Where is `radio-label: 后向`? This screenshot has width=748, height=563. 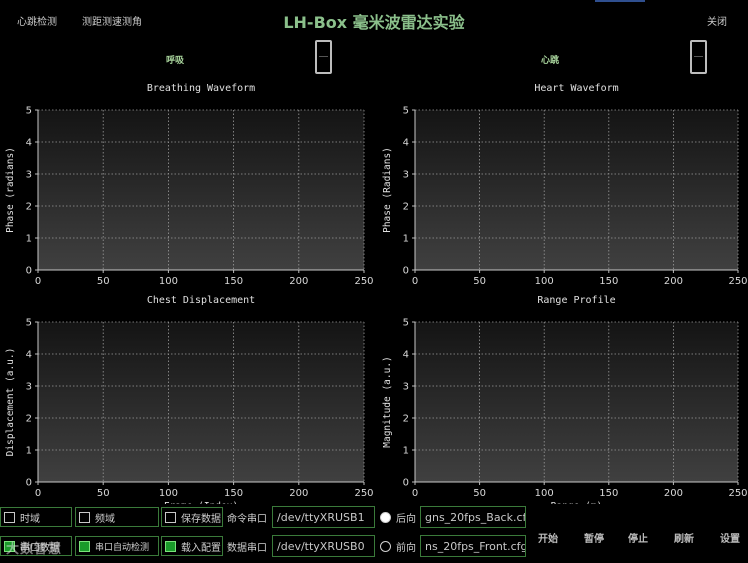 radio-label: 后向 is located at coordinates (406, 519).